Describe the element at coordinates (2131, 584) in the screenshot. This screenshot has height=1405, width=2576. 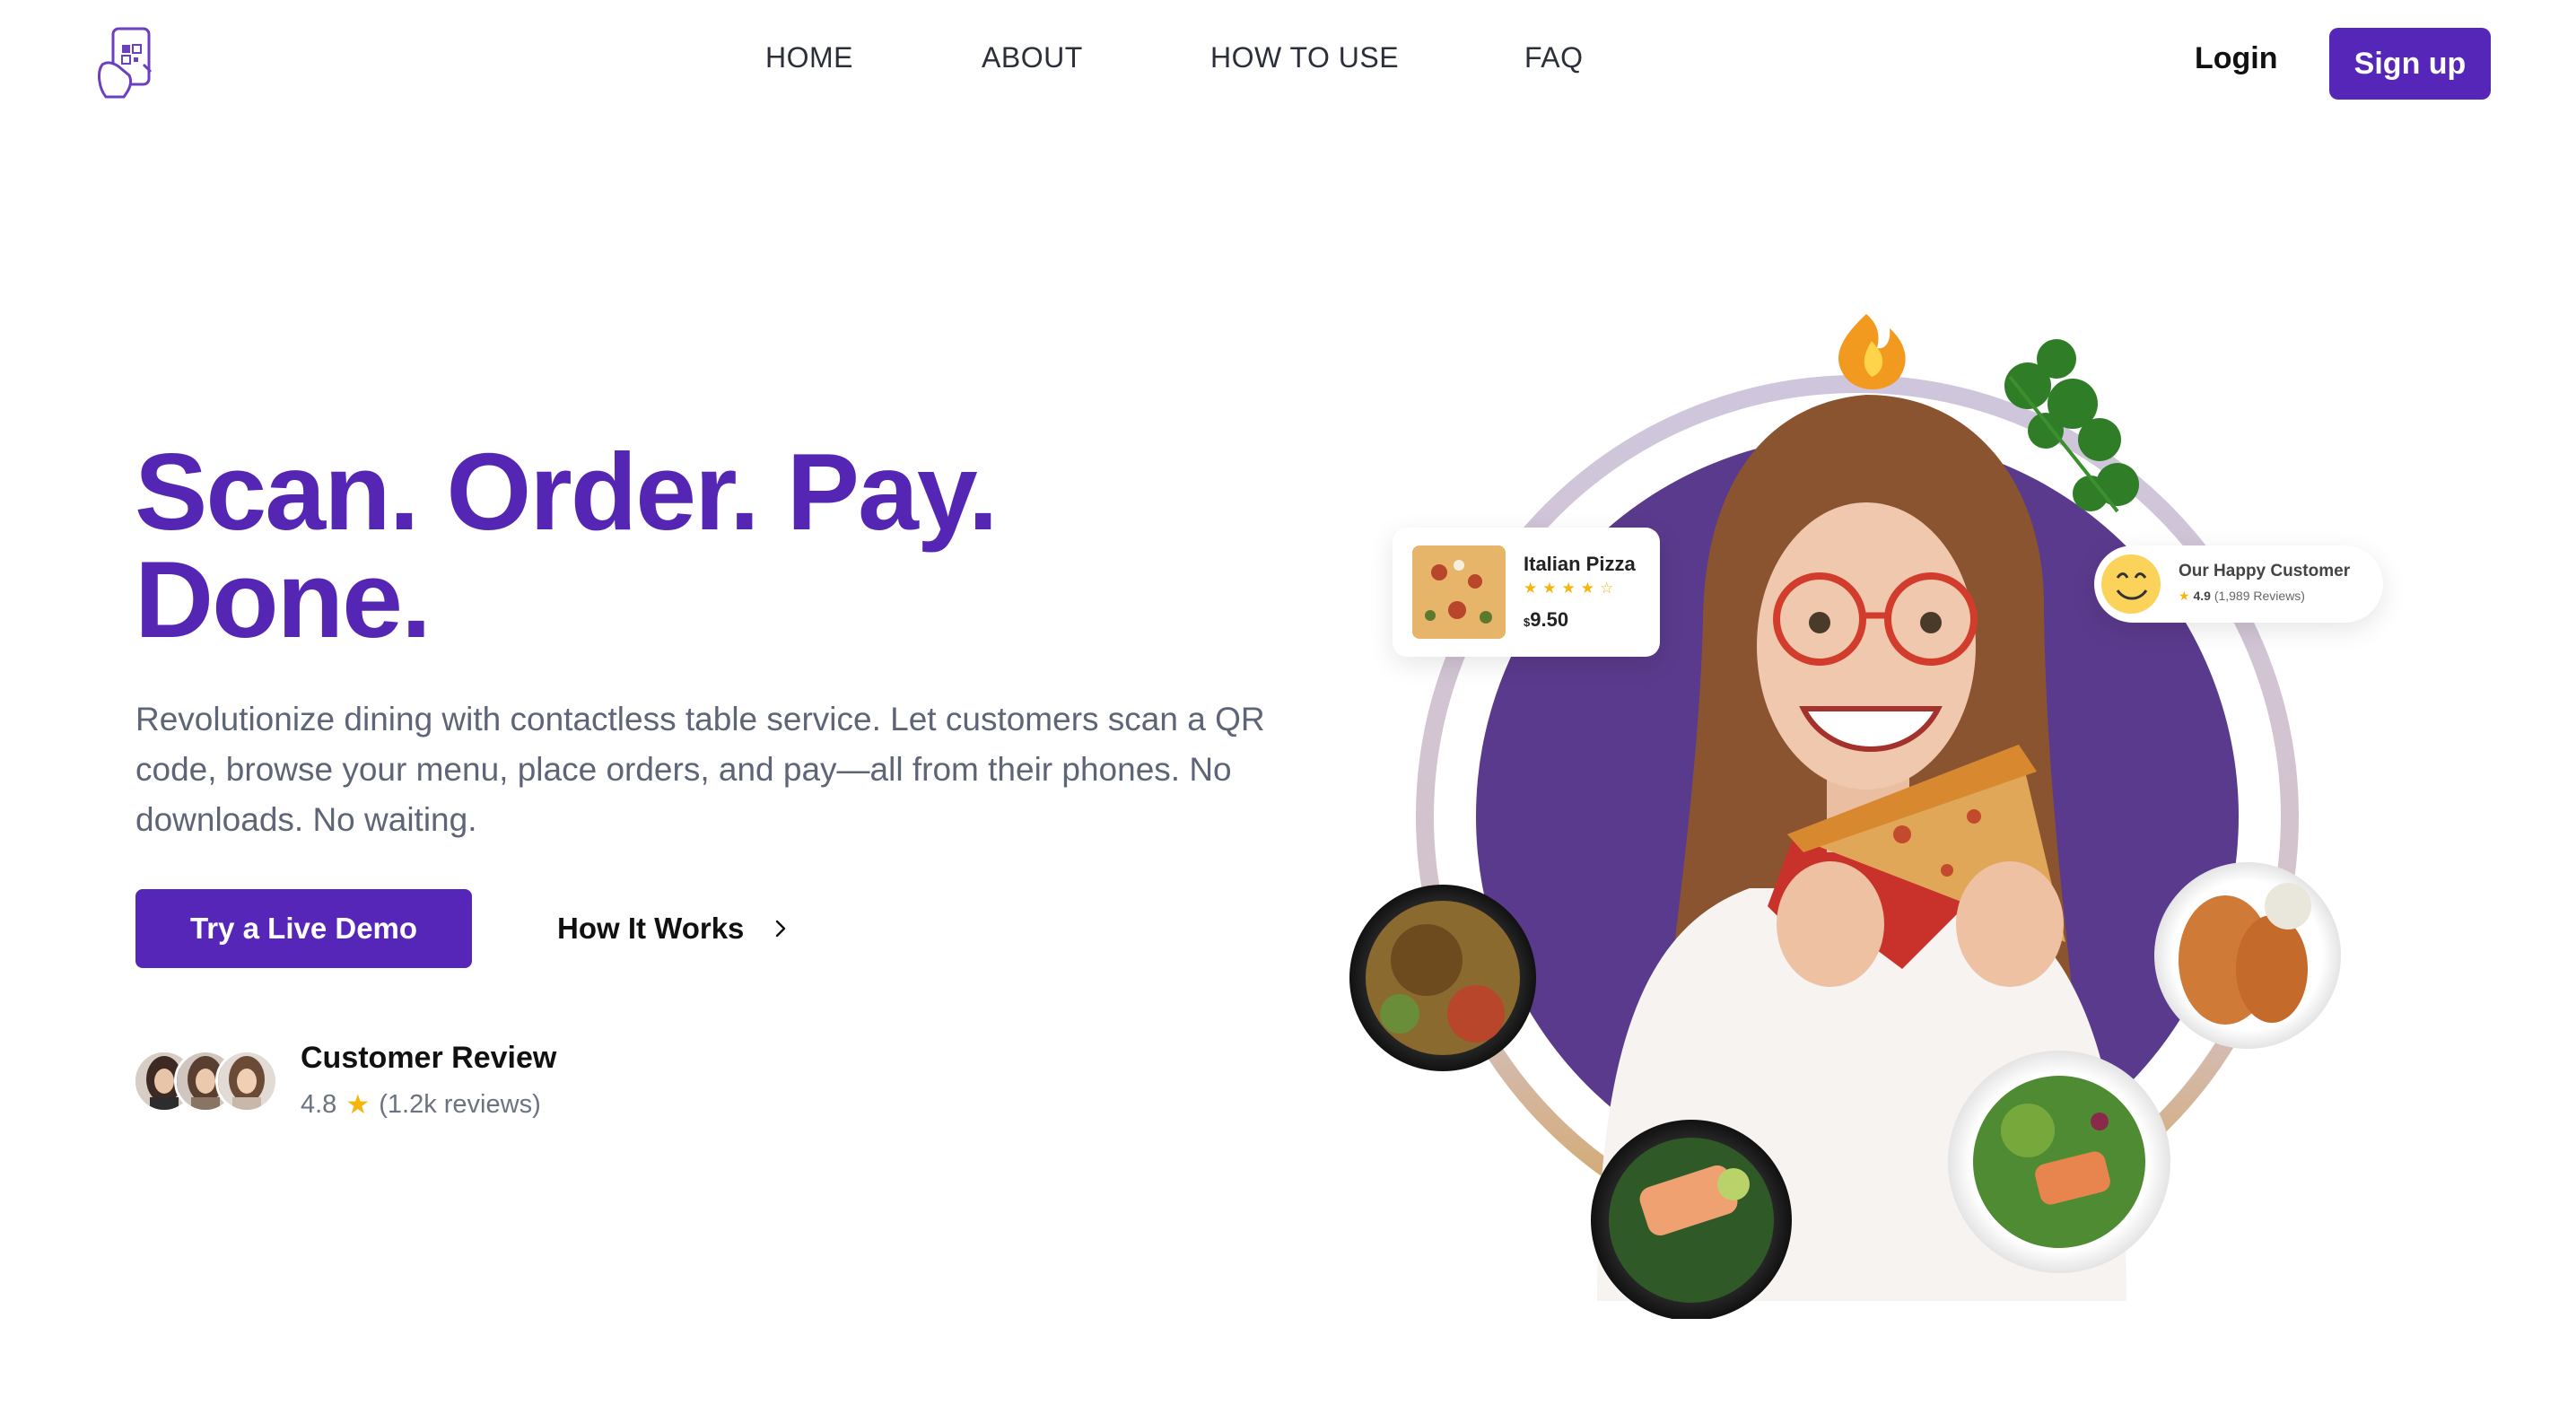
I see `smiley-face-icon` at that location.